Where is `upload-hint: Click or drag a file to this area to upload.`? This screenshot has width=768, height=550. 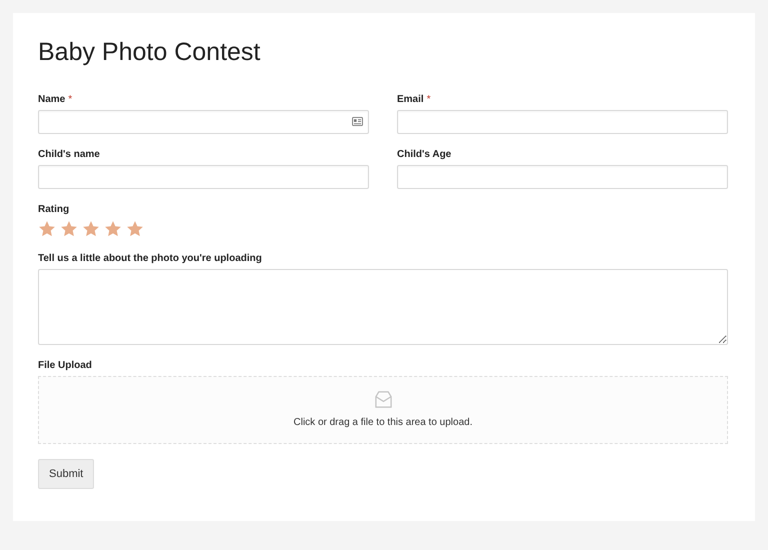 upload-hint: Click or drag a file to this area to upload. is located at coordinates (383, 423).